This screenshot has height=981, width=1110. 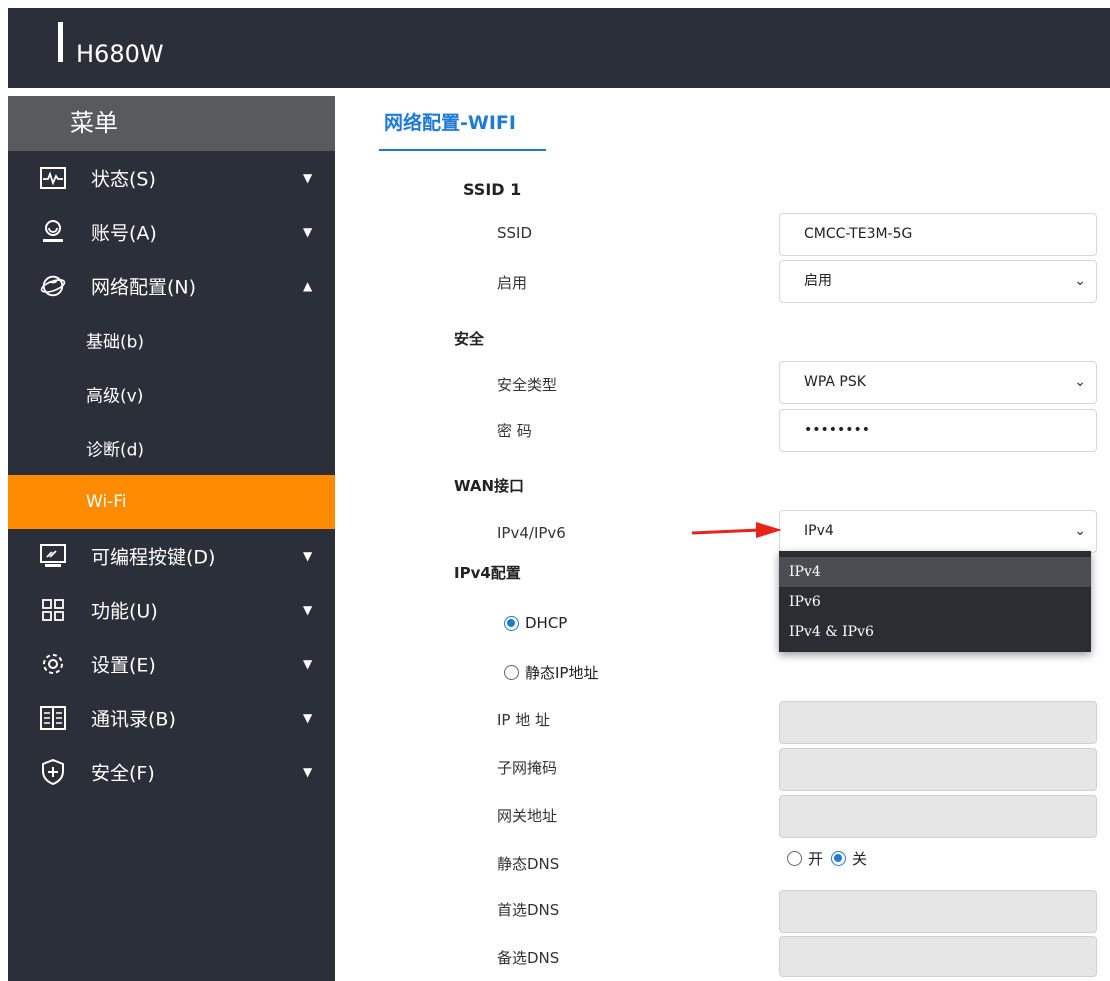 What do you see at coordinates (171, 448) in the screenshot?
I see `sidebar-subitem-diagnose: 诊断(d)` at bounding box center [171, 448].